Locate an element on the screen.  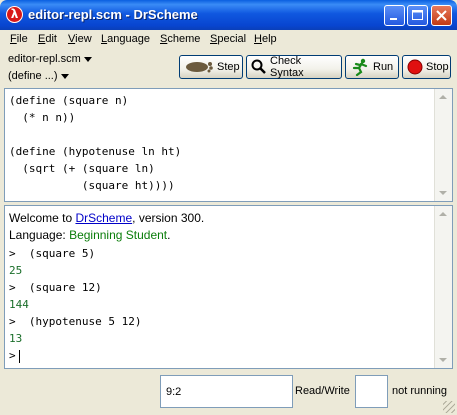
minimize-icon is located at coordinates (393, 19).